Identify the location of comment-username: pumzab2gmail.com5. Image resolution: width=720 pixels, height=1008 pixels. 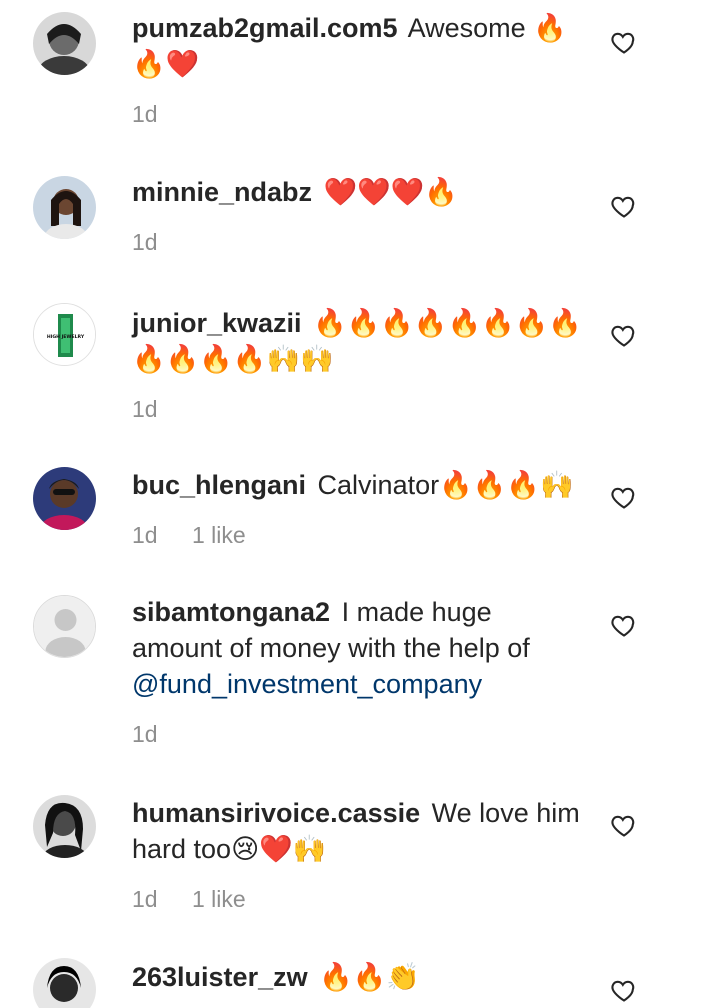
(265, 28).